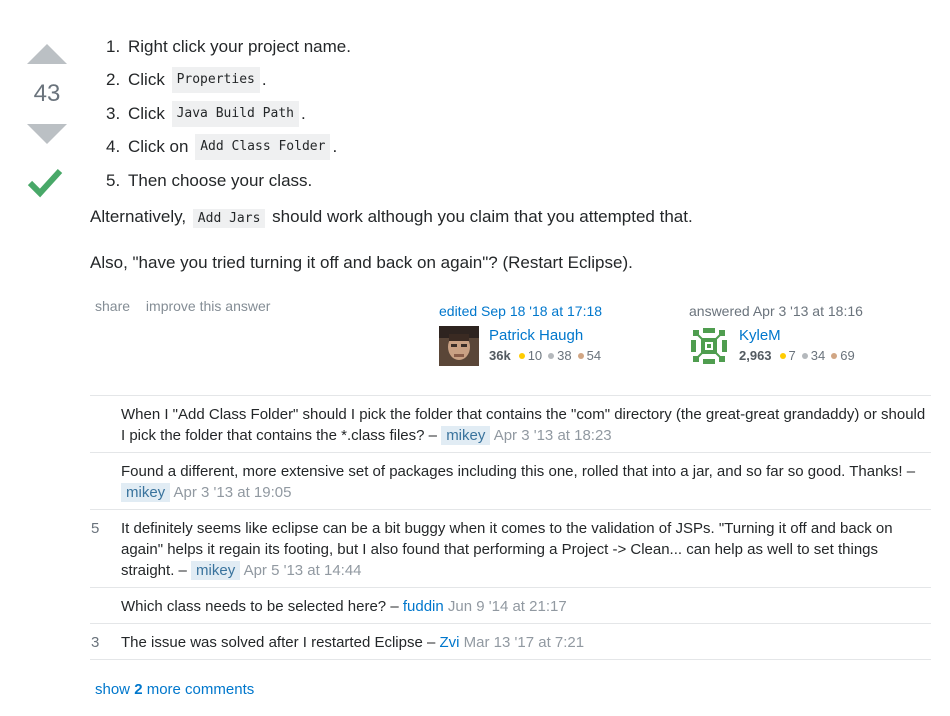 The width and height of the screenshot is (950, 716). I want to click on edited-timestamp-link: edited Sep 18 '18 at 17:18, so click(520, 311).